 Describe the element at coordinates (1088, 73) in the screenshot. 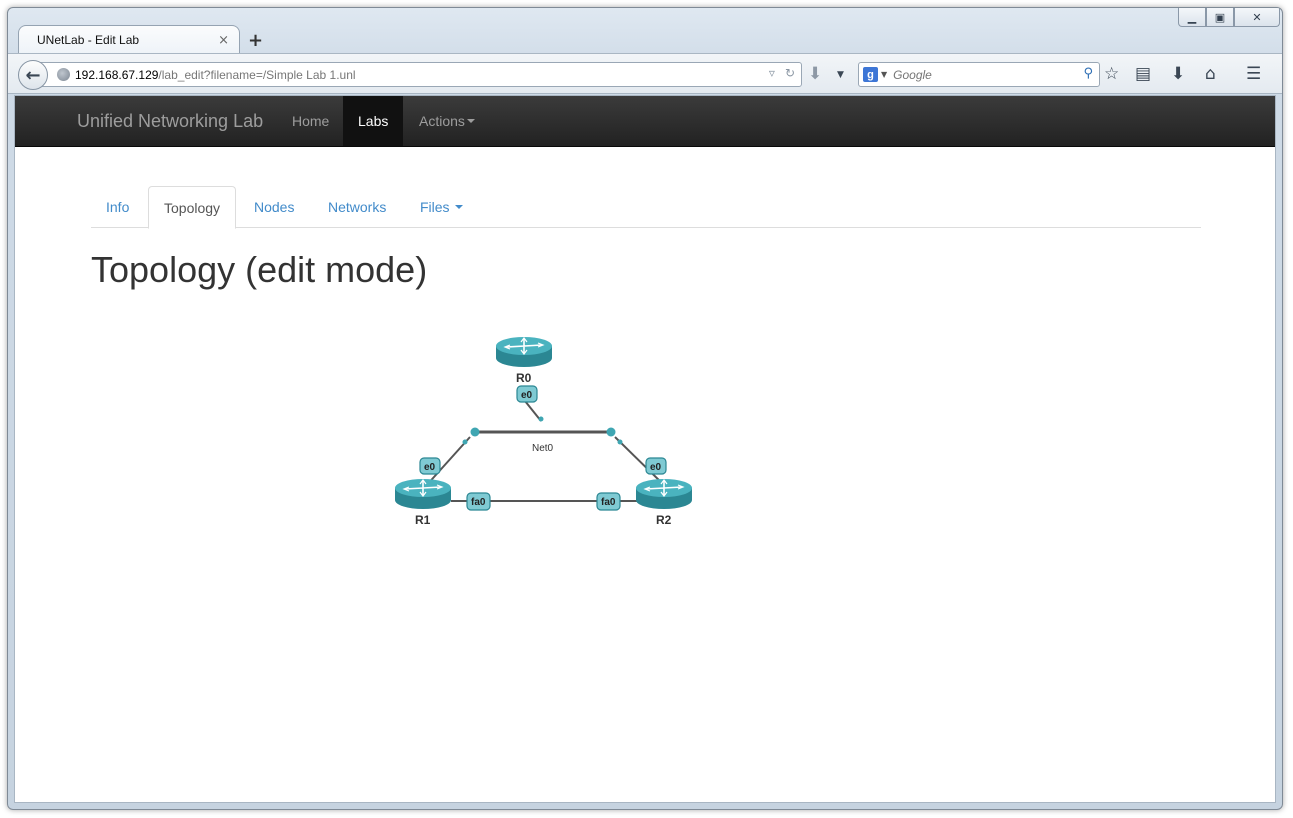

I see `search-icon: ⚲` at that location.